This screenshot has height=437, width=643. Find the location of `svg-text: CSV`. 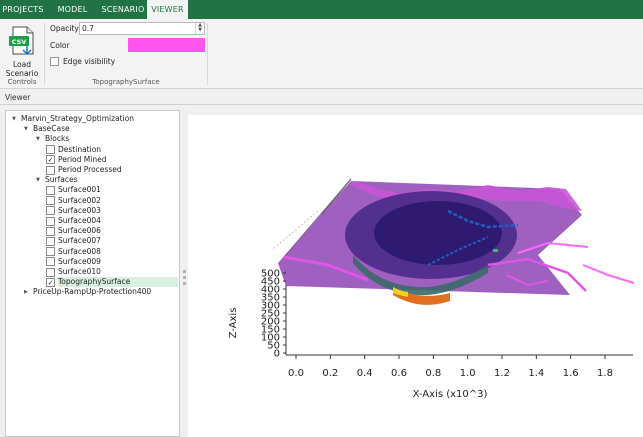

svg-text: CSV is located at coordinates (19, 42).